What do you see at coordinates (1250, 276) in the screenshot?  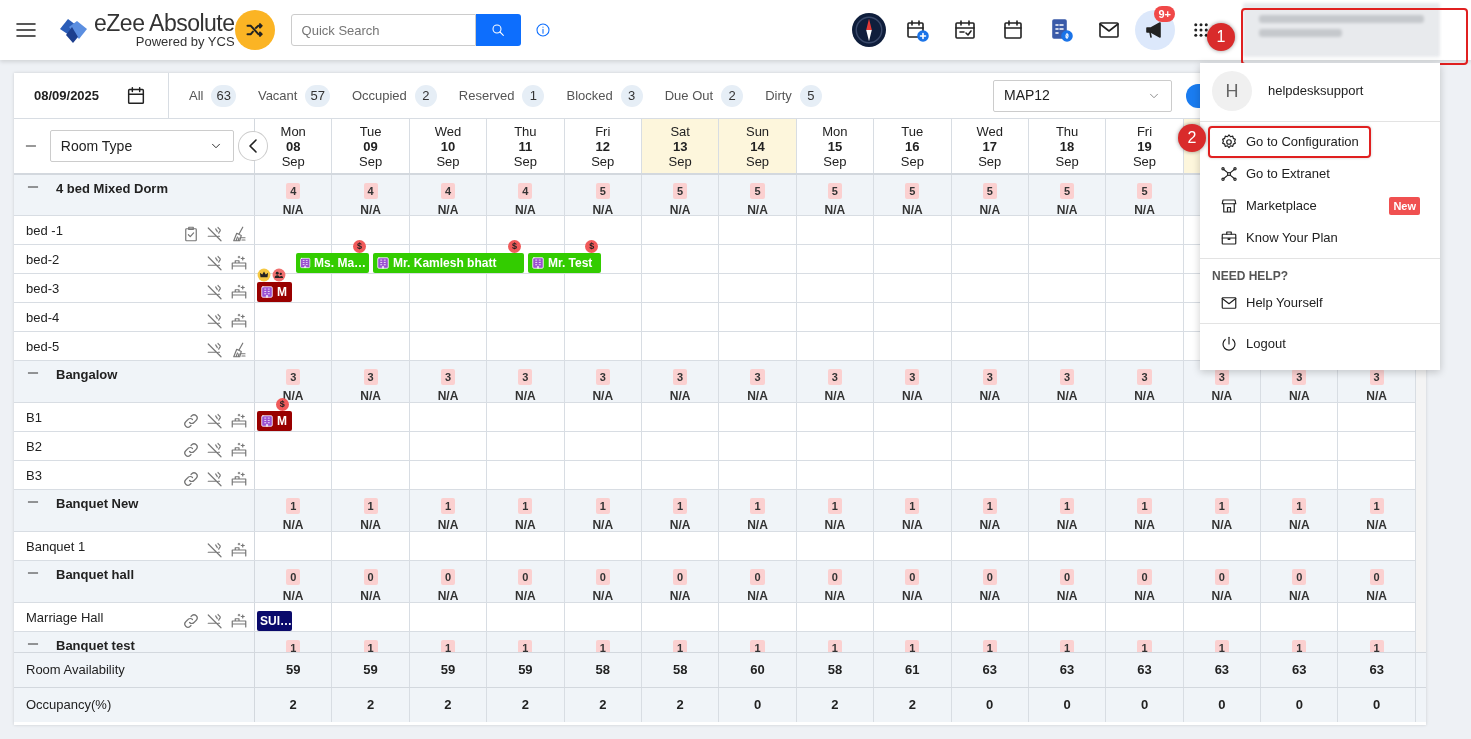 I see `menu-heading: NEED HELP?` at bounding box center [1250, 276].